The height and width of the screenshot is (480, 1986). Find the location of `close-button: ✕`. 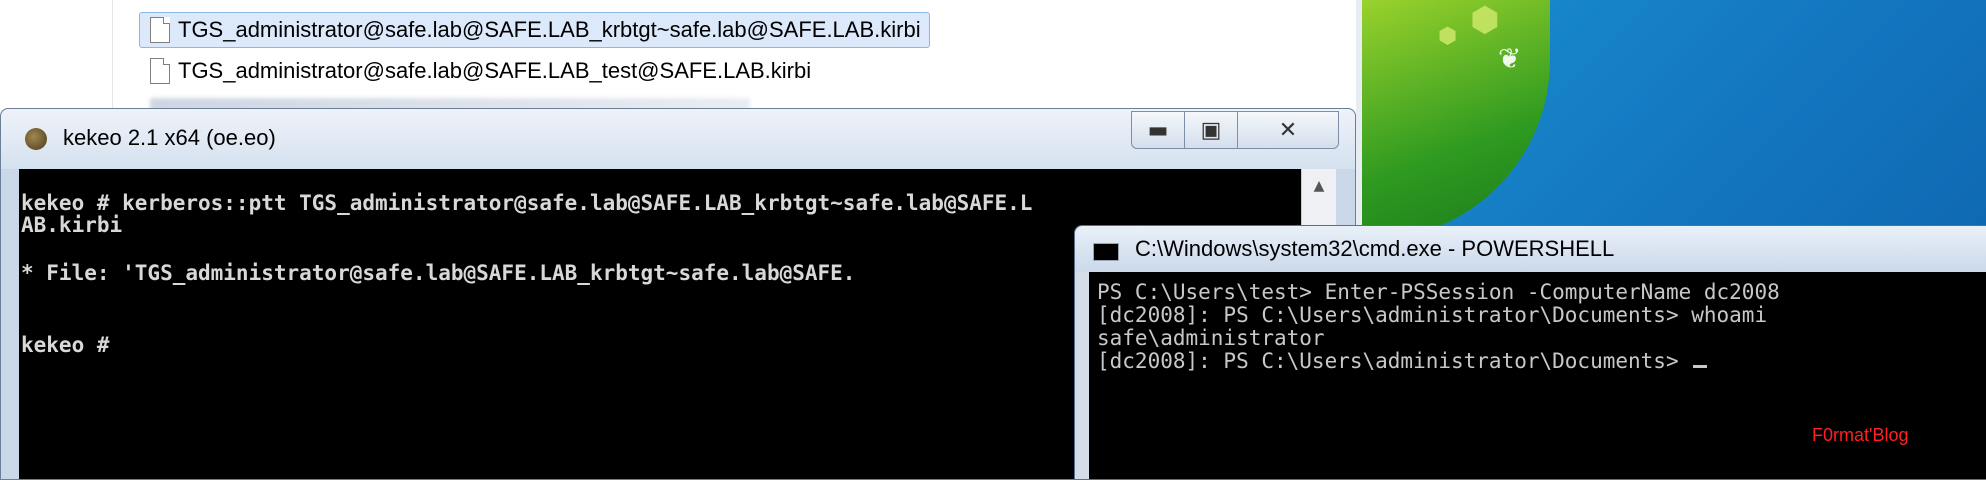

close-button: ✕ is located at coordinates (1288, 130).